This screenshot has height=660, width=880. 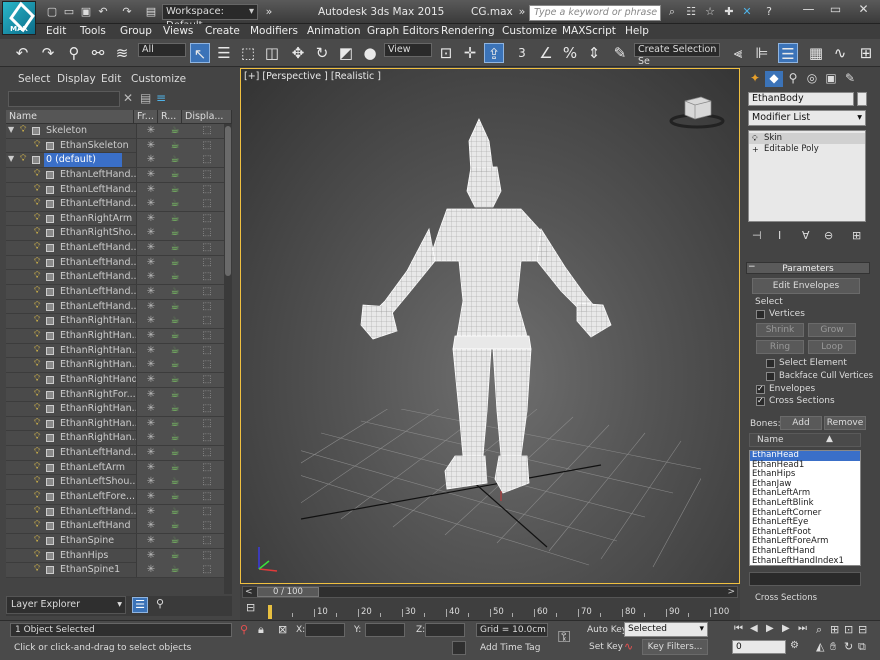 What do you see at coordinates (840, 53) in the screenshot?
I see `curve-editor-icon: ∿` at bounding box center [840, 53].